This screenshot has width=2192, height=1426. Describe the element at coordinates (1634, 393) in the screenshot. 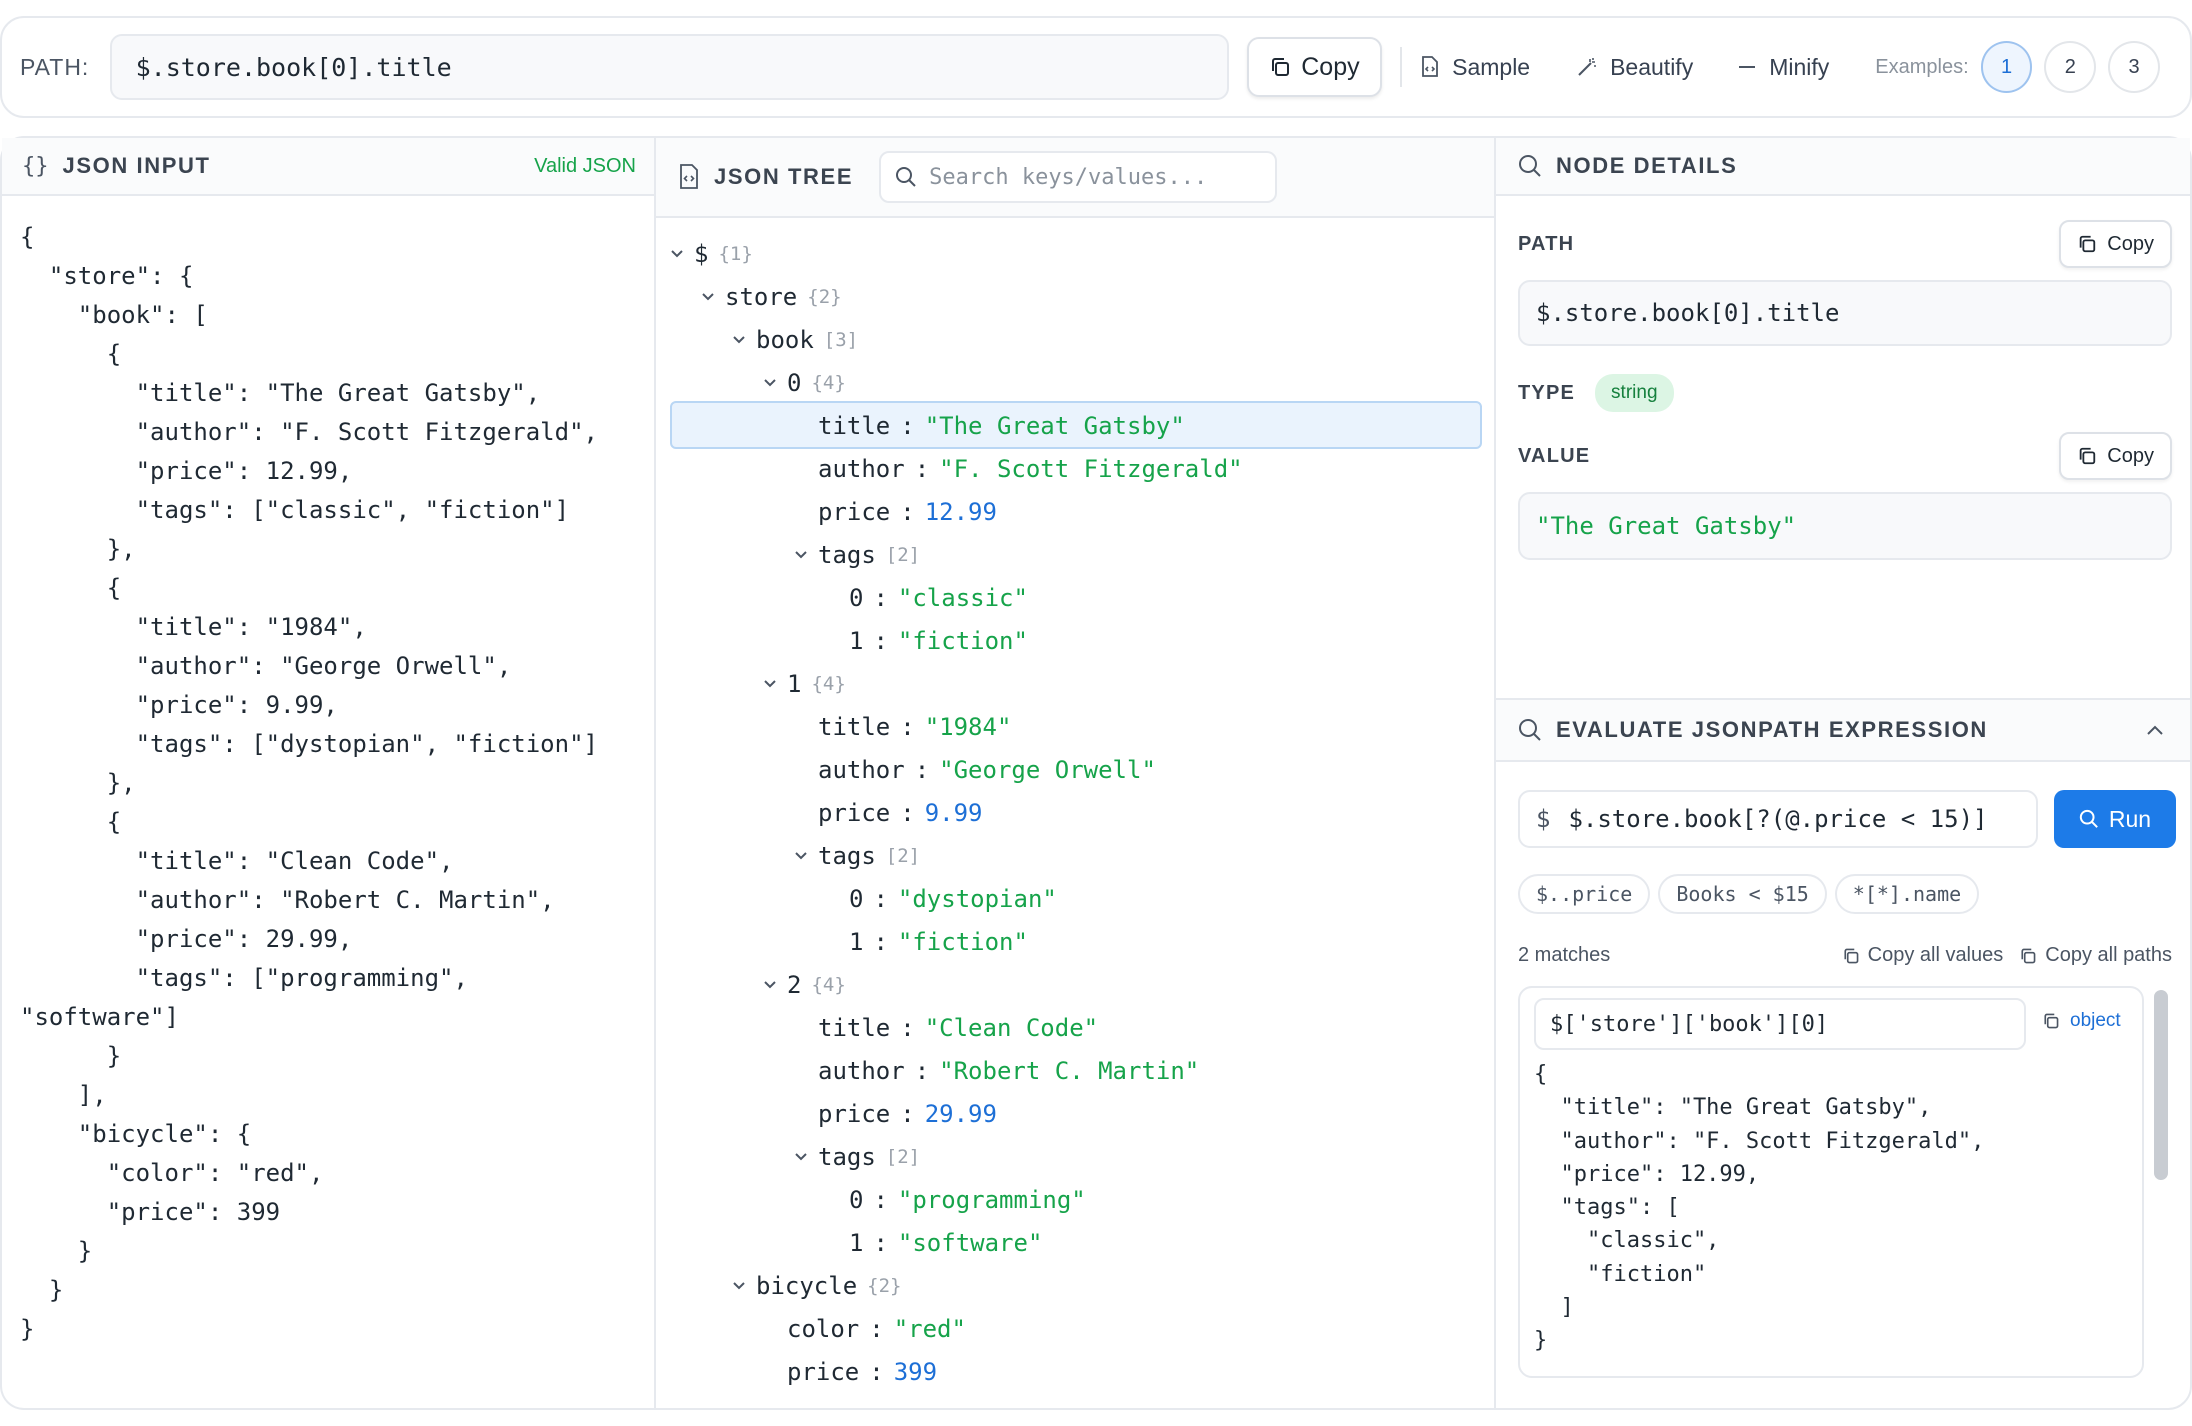

I see `type-badge: string` at that location.